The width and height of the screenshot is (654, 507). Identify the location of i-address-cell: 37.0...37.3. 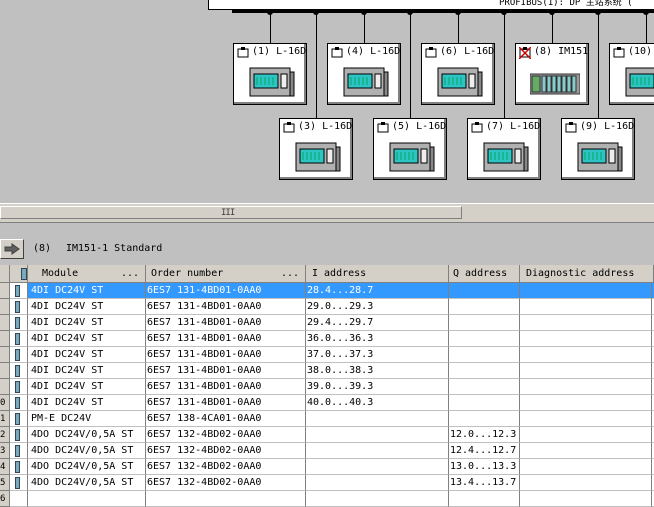
(377, 355).